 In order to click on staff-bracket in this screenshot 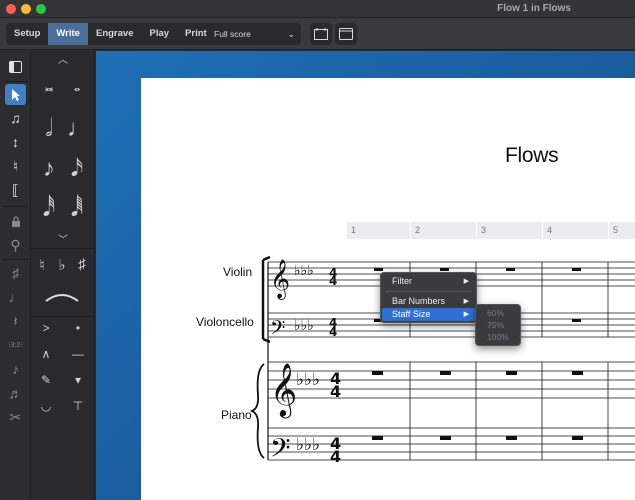, I will do `click(266, 299)`.